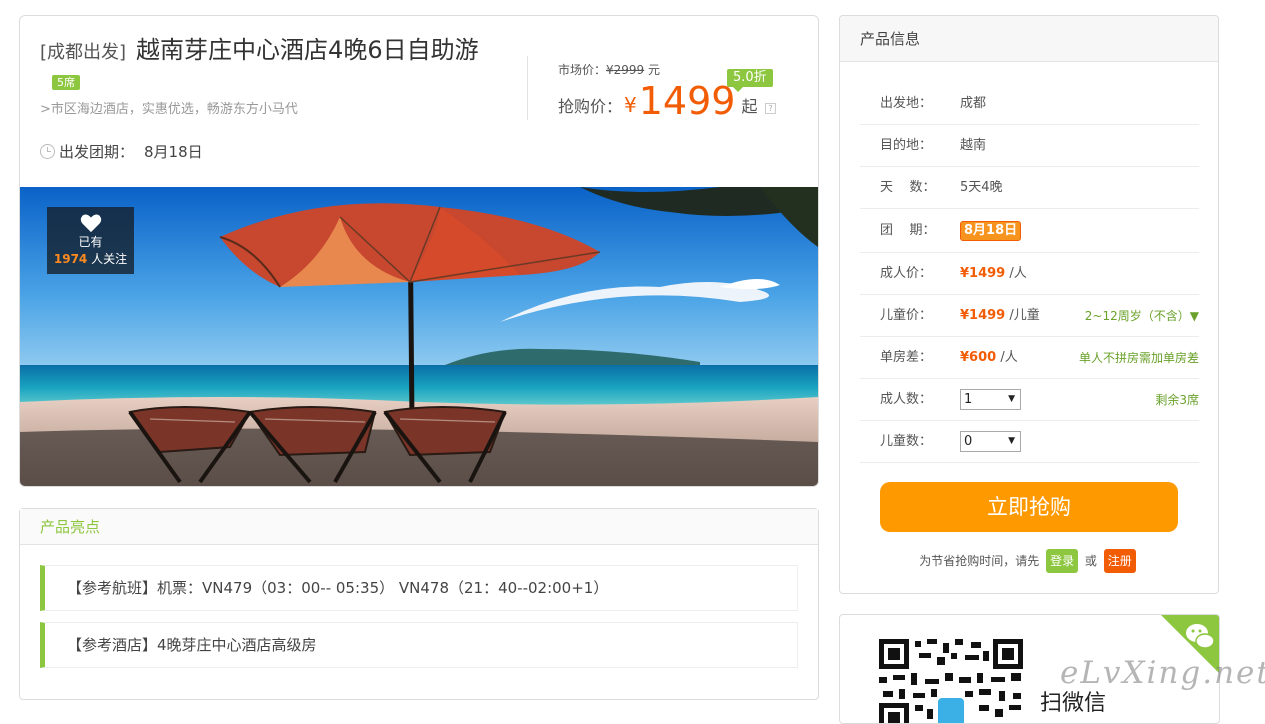  I want to click on child-count-value: 0, so click(968, 441).